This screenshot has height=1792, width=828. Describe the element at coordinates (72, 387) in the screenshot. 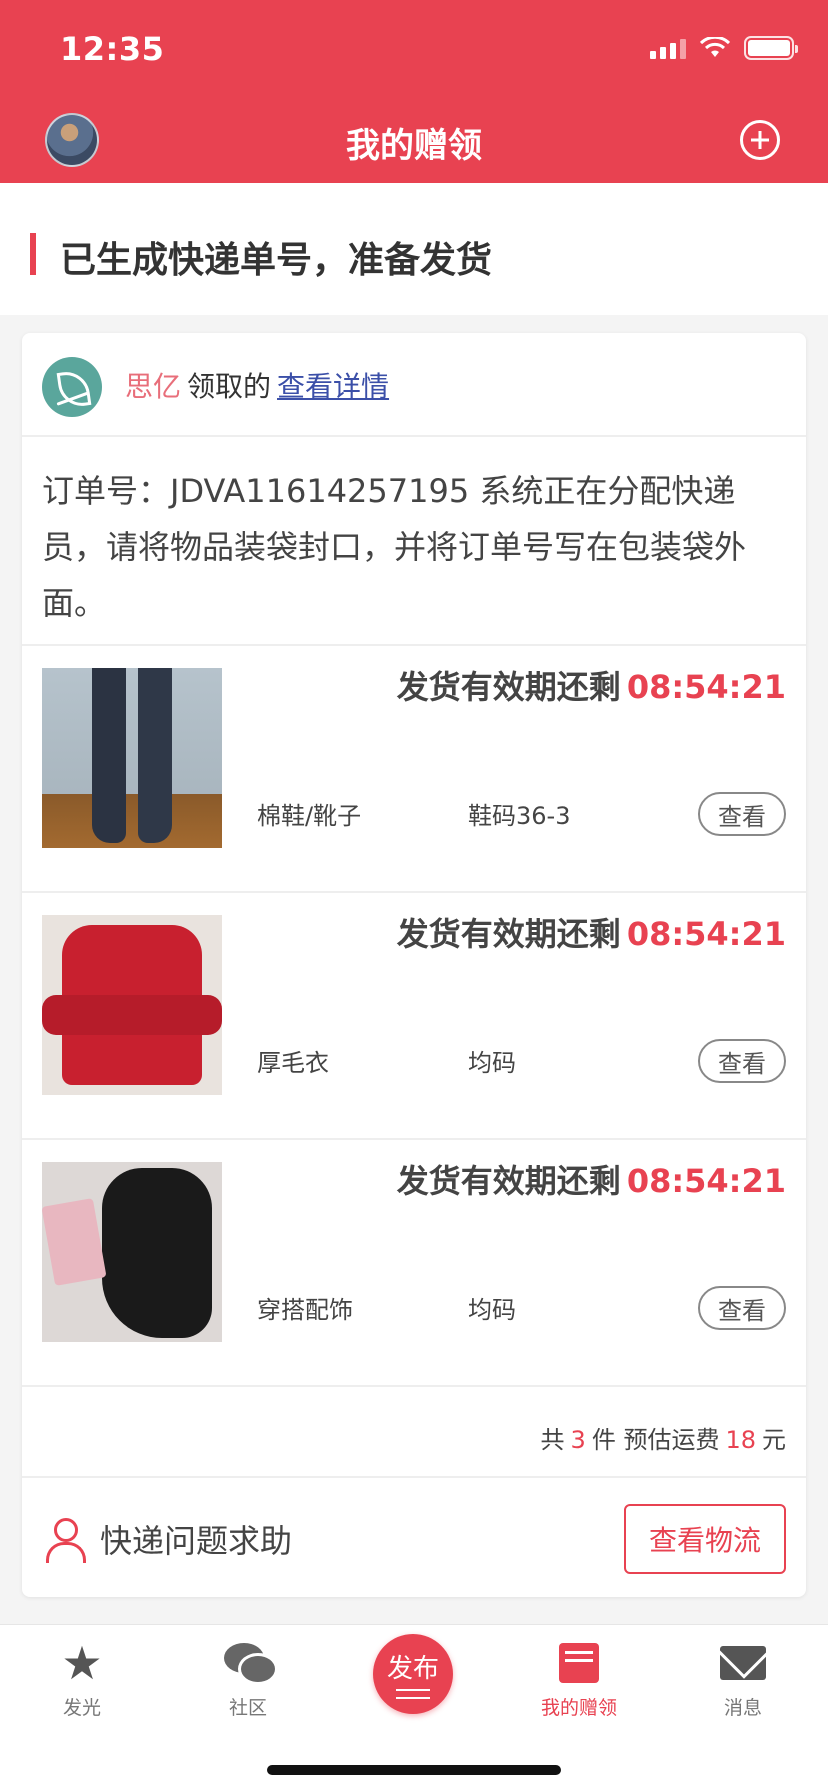

I see `leaf-logo-icon` at that location.